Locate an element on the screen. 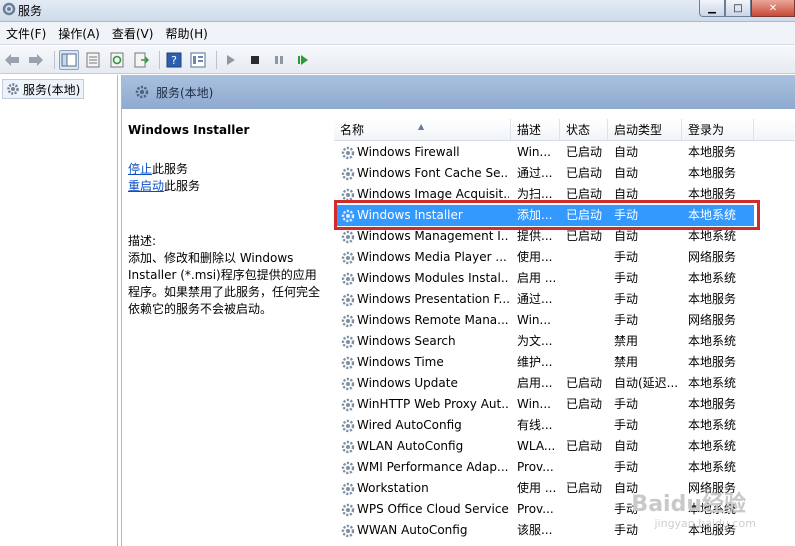 This screenshot has height=546, width=795. column-description: 描述 is located at coordinates (535, 130).